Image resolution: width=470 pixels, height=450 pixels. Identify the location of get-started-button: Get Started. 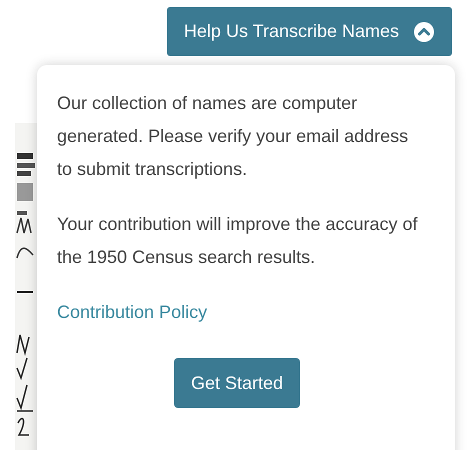
(237, 383).